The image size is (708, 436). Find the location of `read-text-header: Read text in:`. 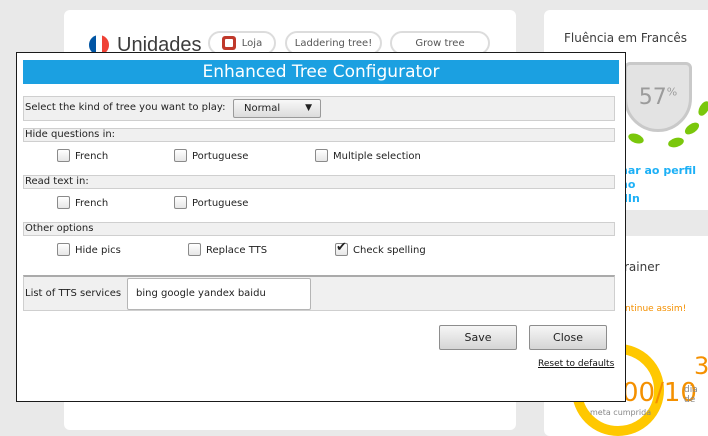

read-text-header: Read text in: is located at coordinates (319, 182).